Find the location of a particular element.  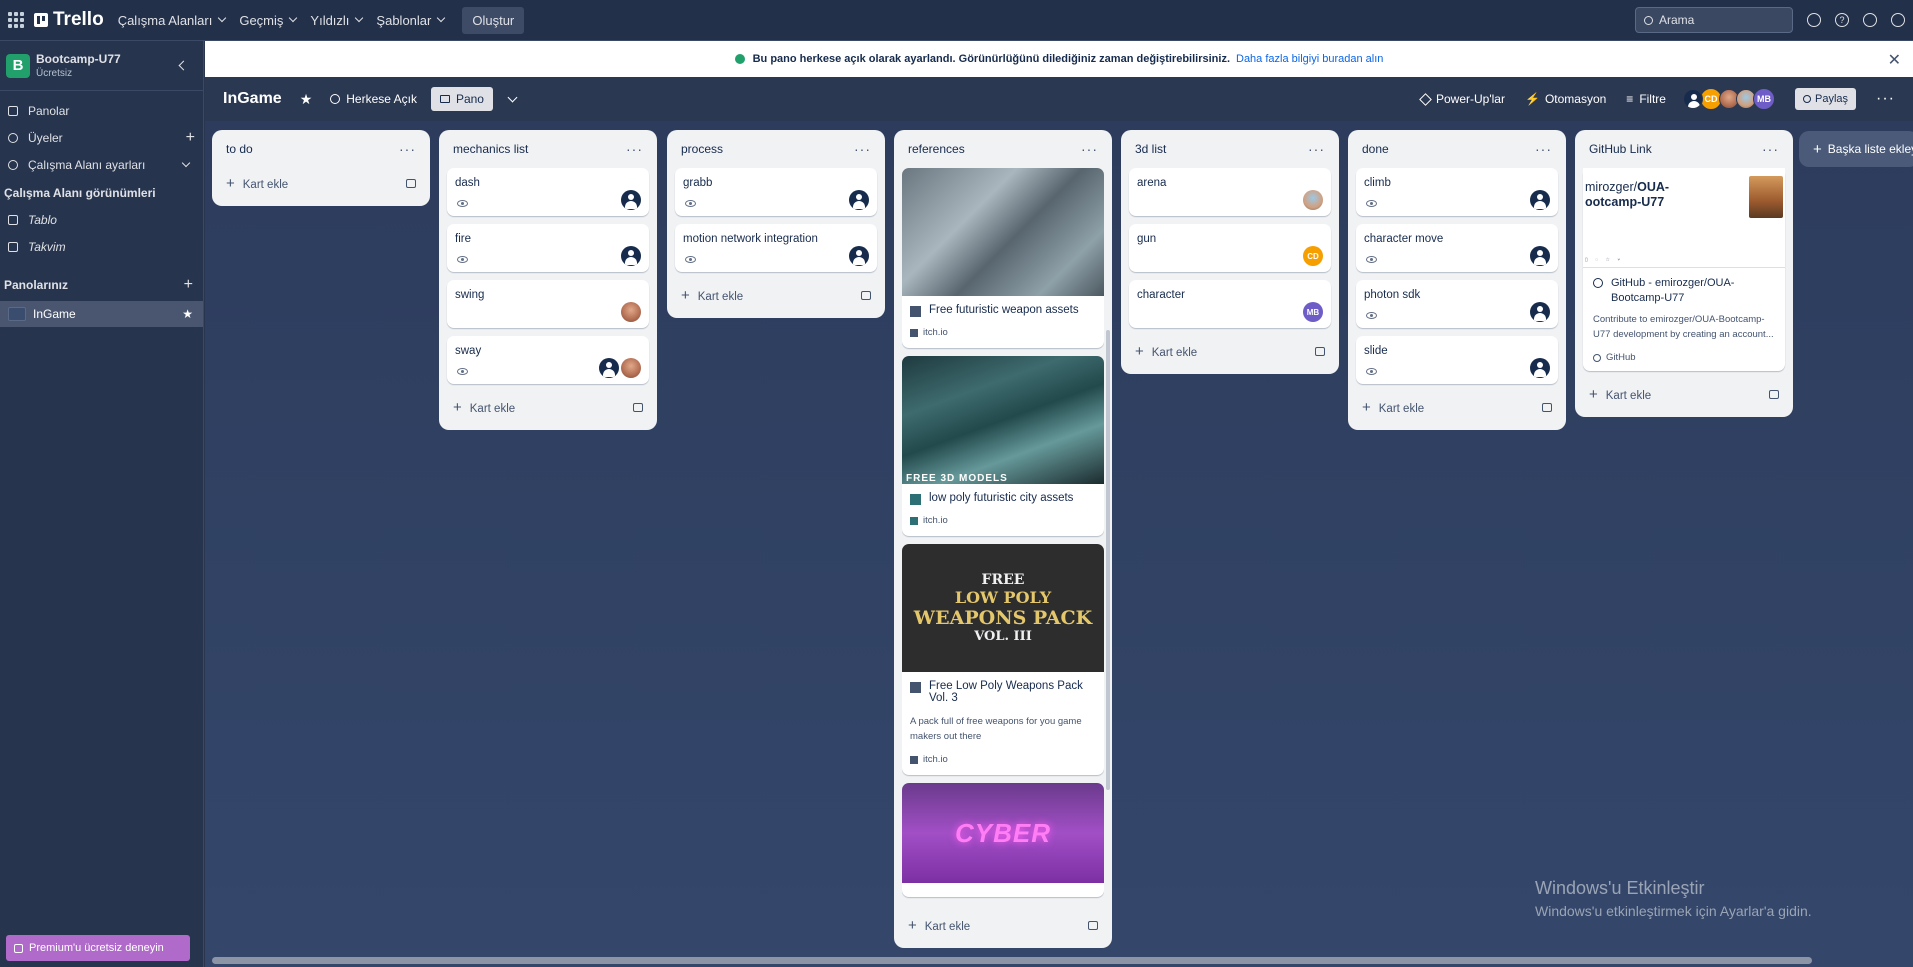

list-title: to do is located at coordinates (239, 149).